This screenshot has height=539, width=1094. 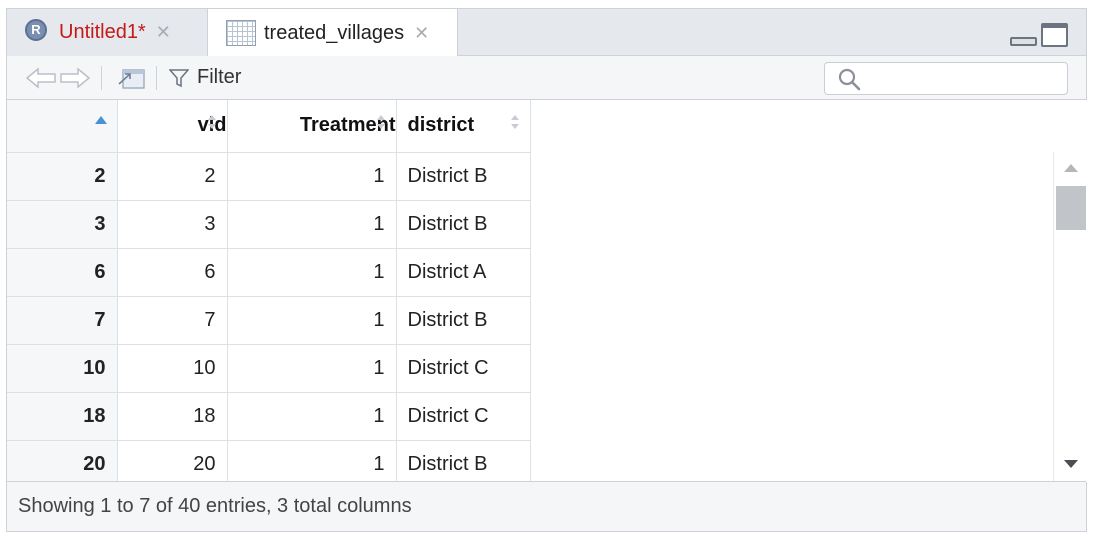 I want to click on table-grid-icon, so click(x=241, y=33).